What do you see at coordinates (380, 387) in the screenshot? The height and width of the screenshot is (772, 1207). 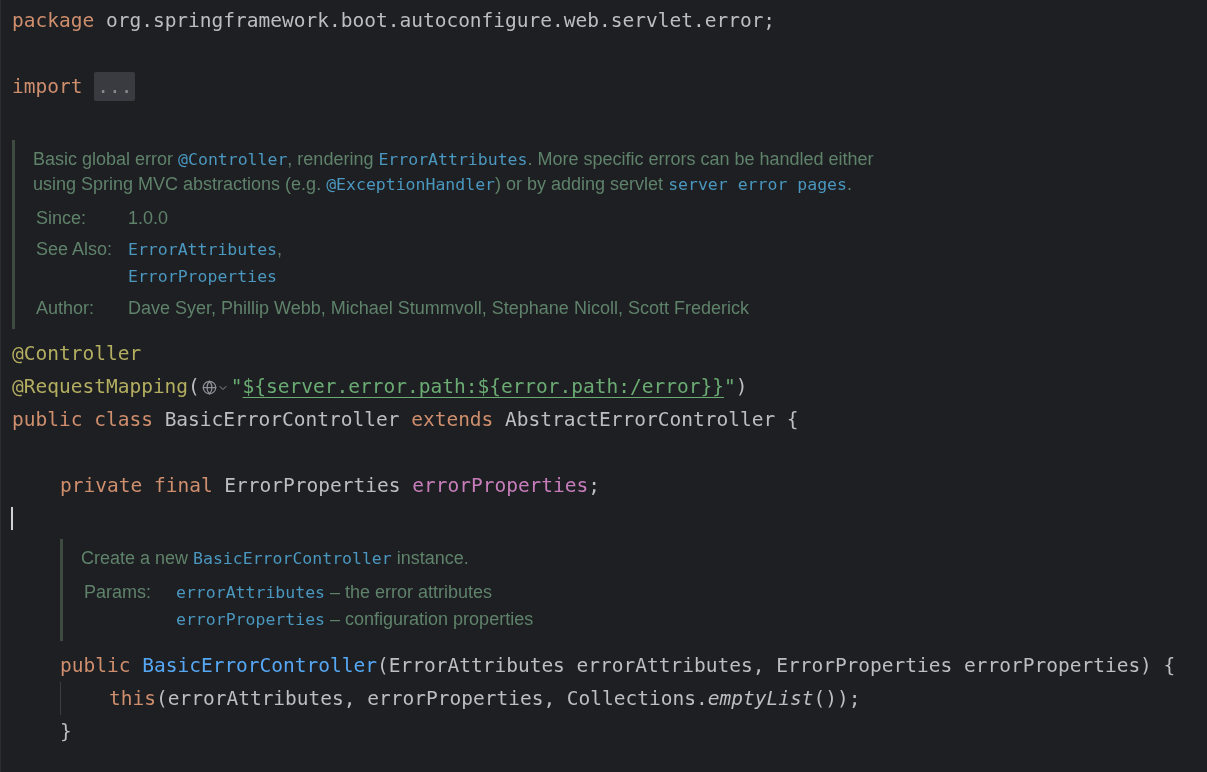 I see `code-line: @RequestMapping( "${server.error.path:${error.path:/error}}")` at bounding box center [380, 387].